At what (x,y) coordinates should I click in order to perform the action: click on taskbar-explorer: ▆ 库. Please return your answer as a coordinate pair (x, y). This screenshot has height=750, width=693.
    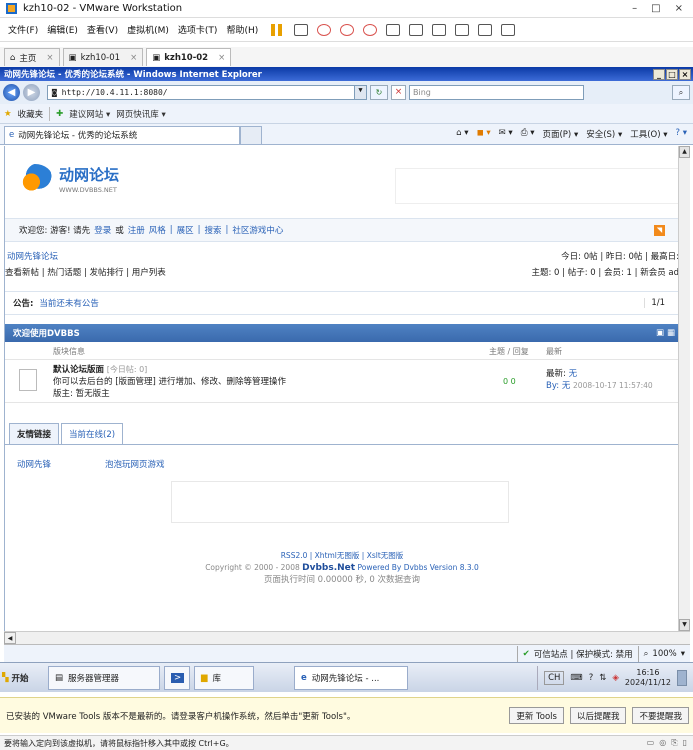
    Looking at the image, I should click on (224, 677).